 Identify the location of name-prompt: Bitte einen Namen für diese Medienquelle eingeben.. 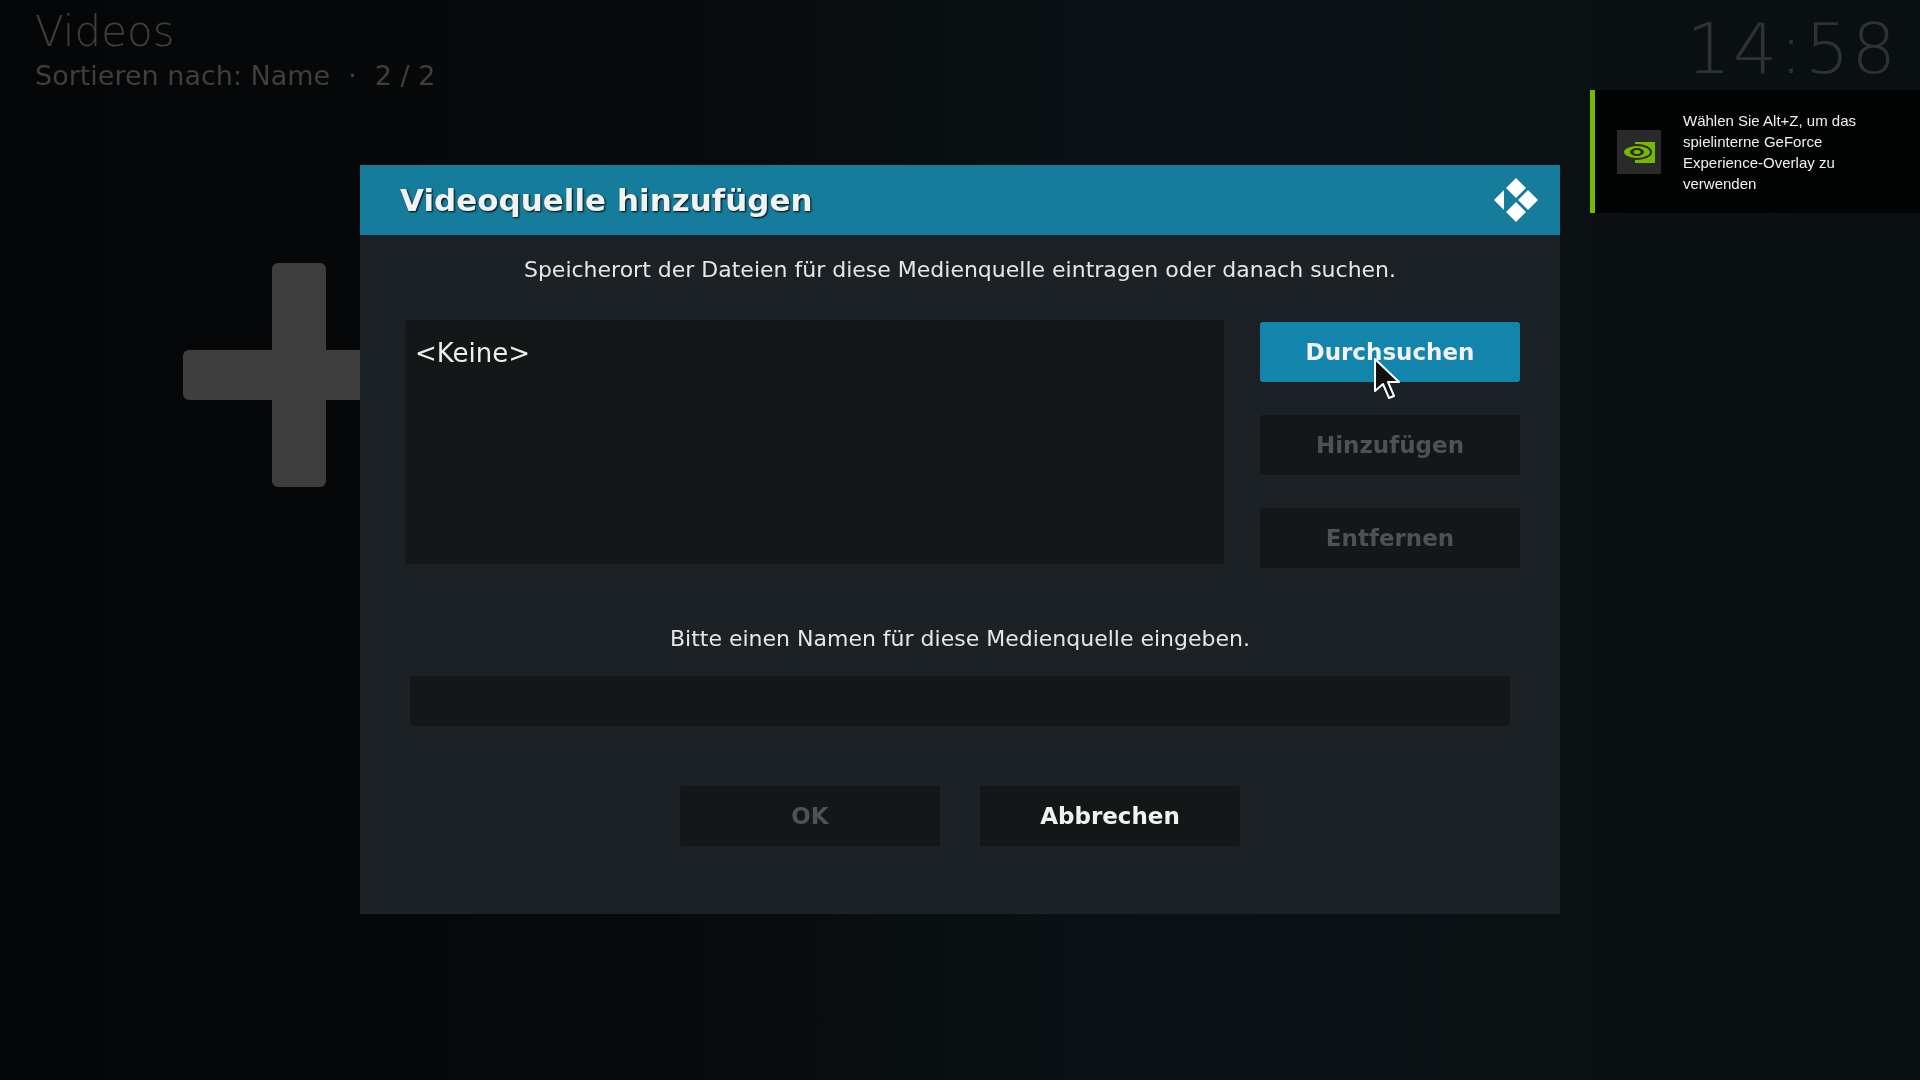
(960, 639).